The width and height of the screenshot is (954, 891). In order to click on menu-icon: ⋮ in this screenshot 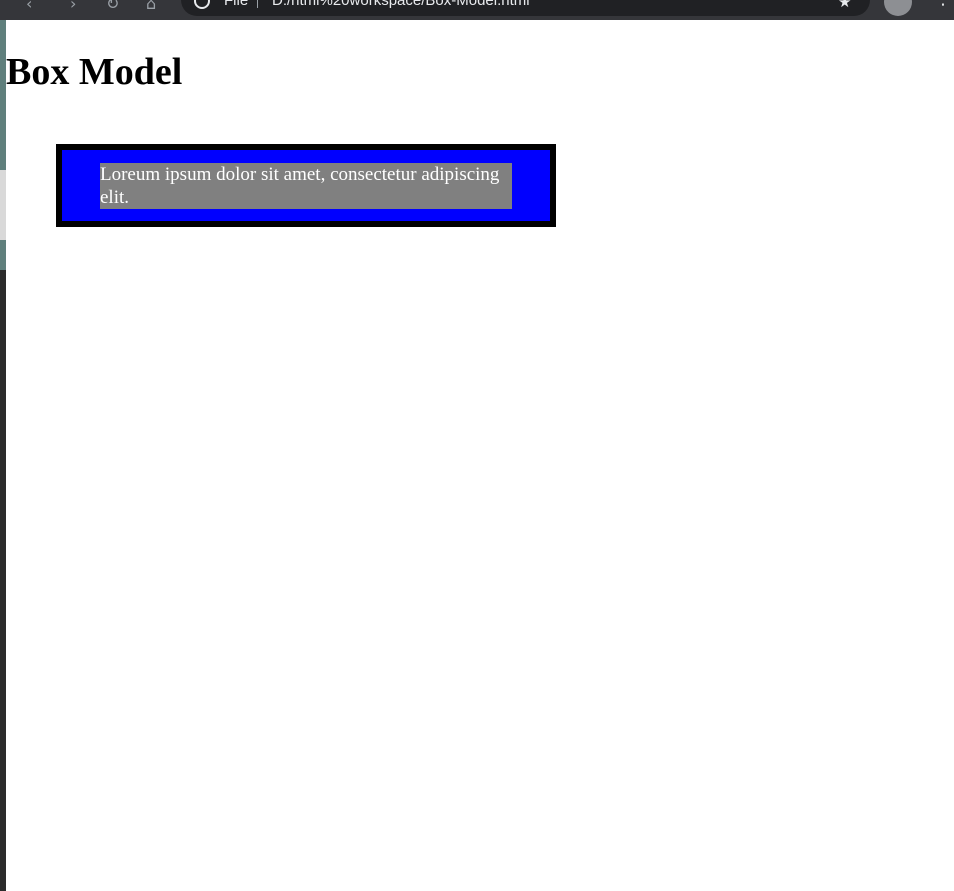, I will do `click(943, 4)`.